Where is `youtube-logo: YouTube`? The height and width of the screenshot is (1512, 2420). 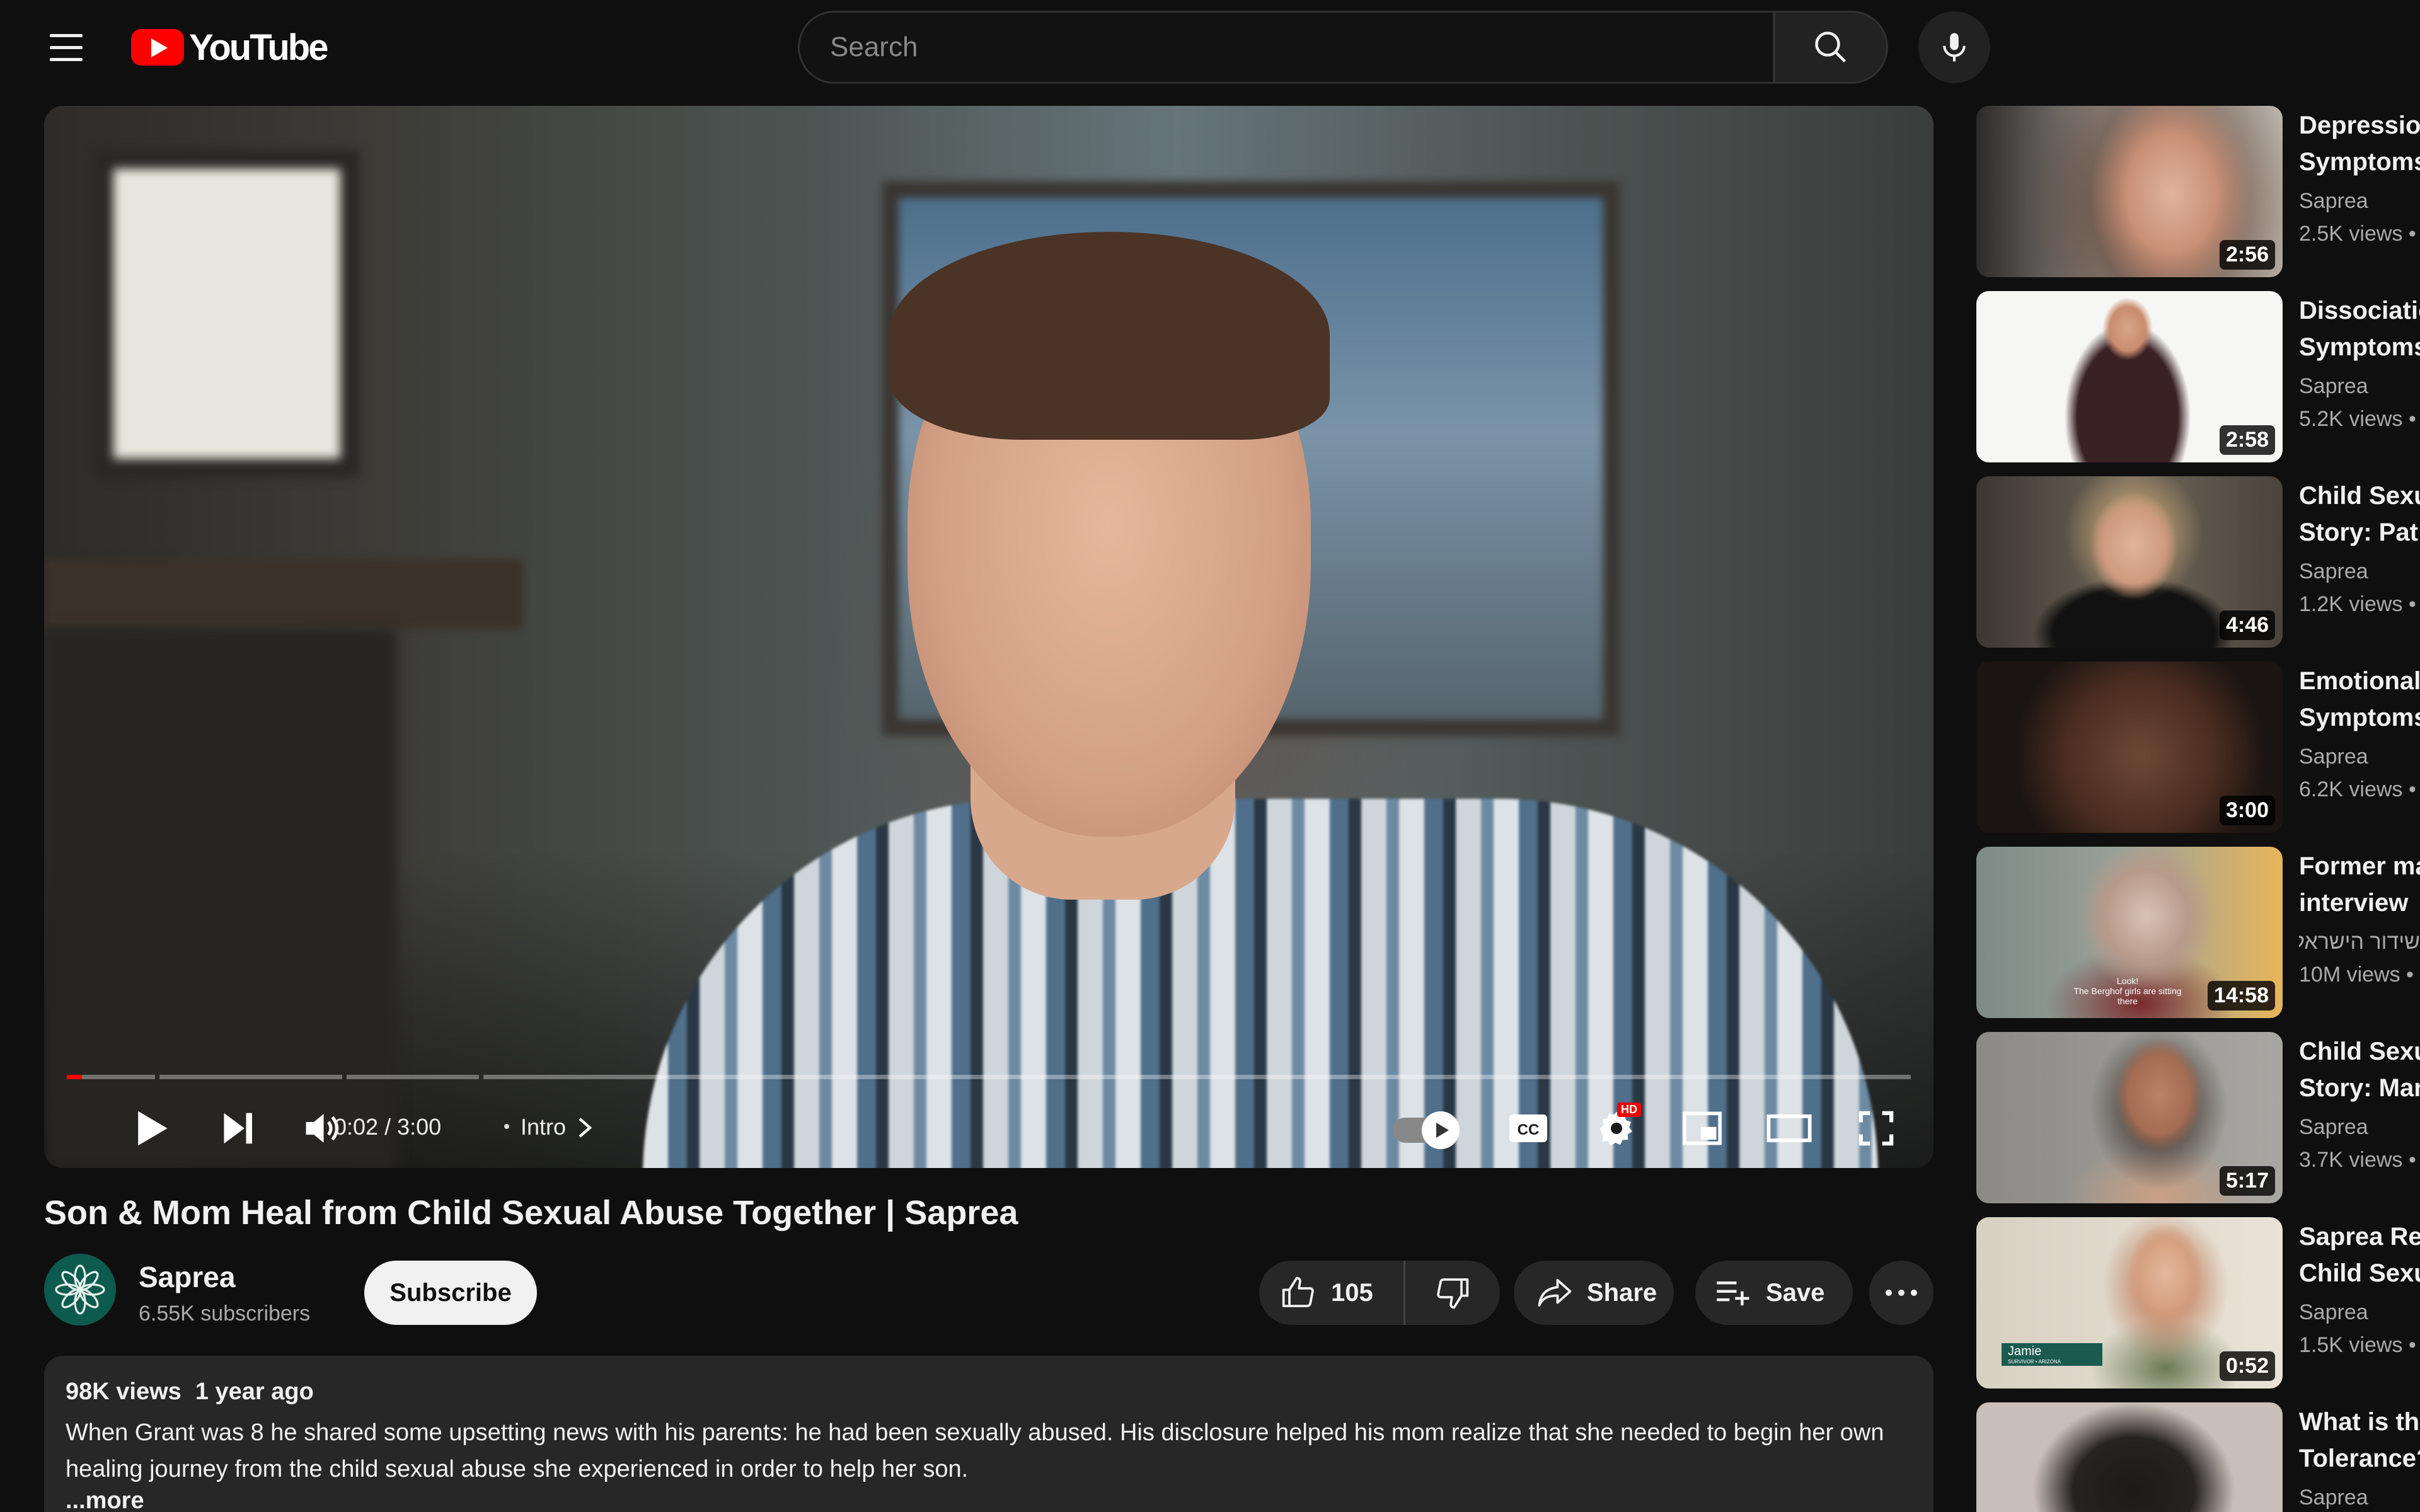 youtube-logo: YouTube is located at coordinates (230, 47).